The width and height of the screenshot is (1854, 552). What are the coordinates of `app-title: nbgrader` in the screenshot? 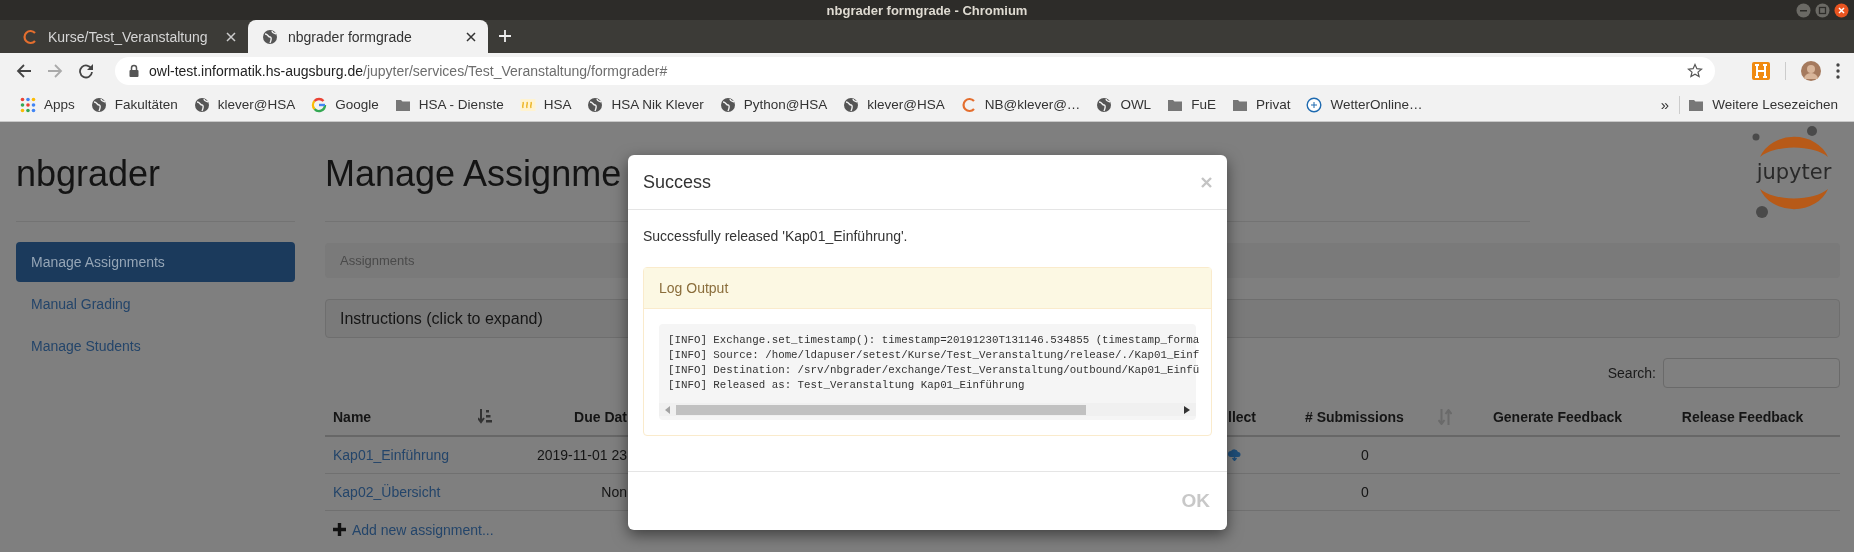 It's located at (89, 174).